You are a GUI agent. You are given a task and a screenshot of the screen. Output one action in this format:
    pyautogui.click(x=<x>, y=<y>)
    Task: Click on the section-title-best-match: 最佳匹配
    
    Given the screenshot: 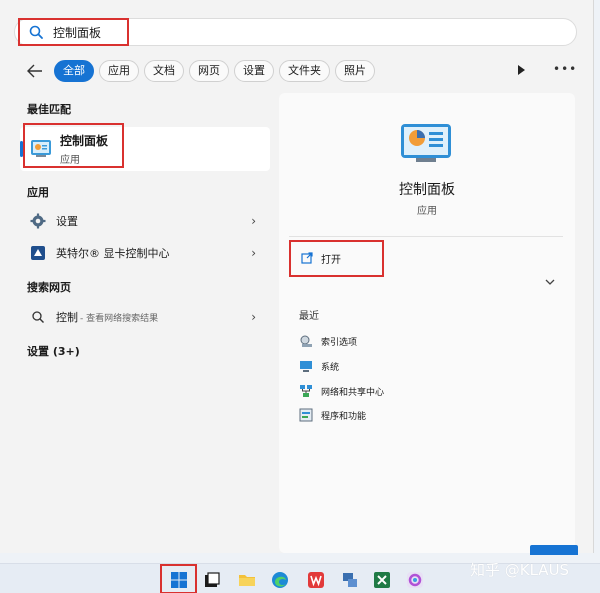 What is the action you would take?
    pyautogui.click(x=49, y=109)
    